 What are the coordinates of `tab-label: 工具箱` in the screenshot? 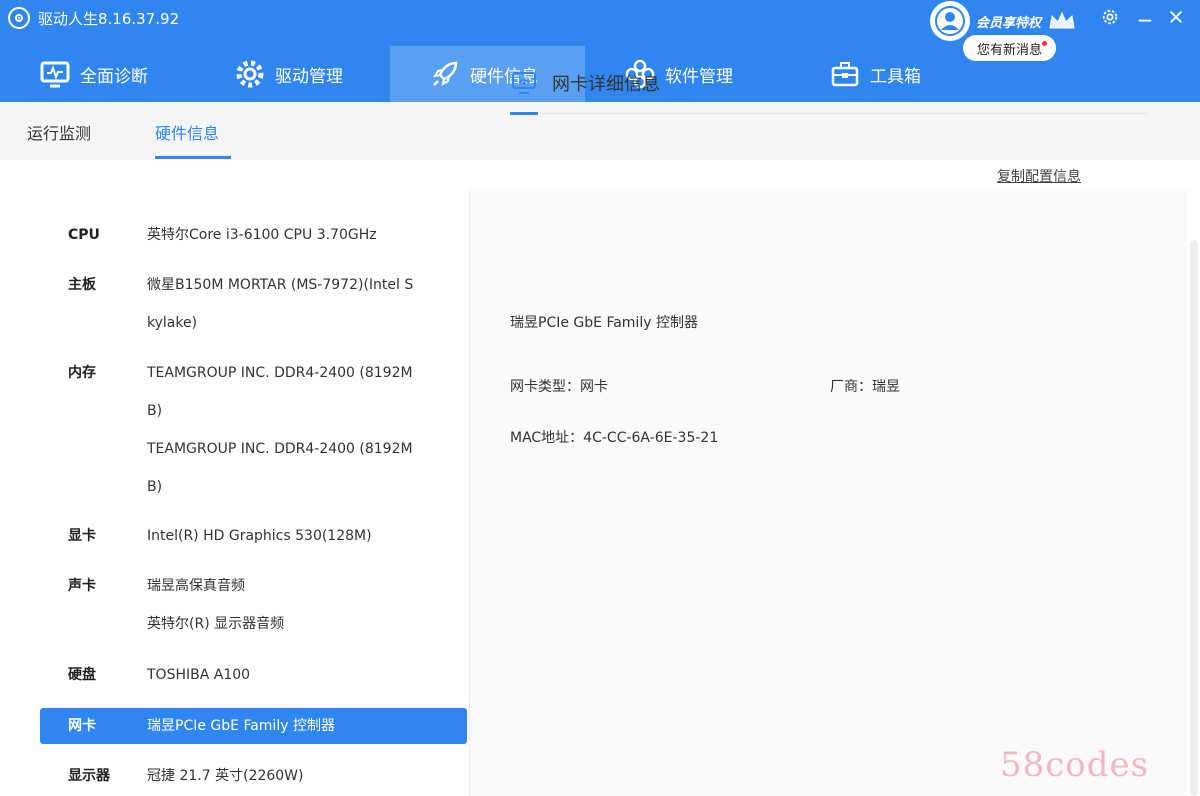 It's located at (895, 76).